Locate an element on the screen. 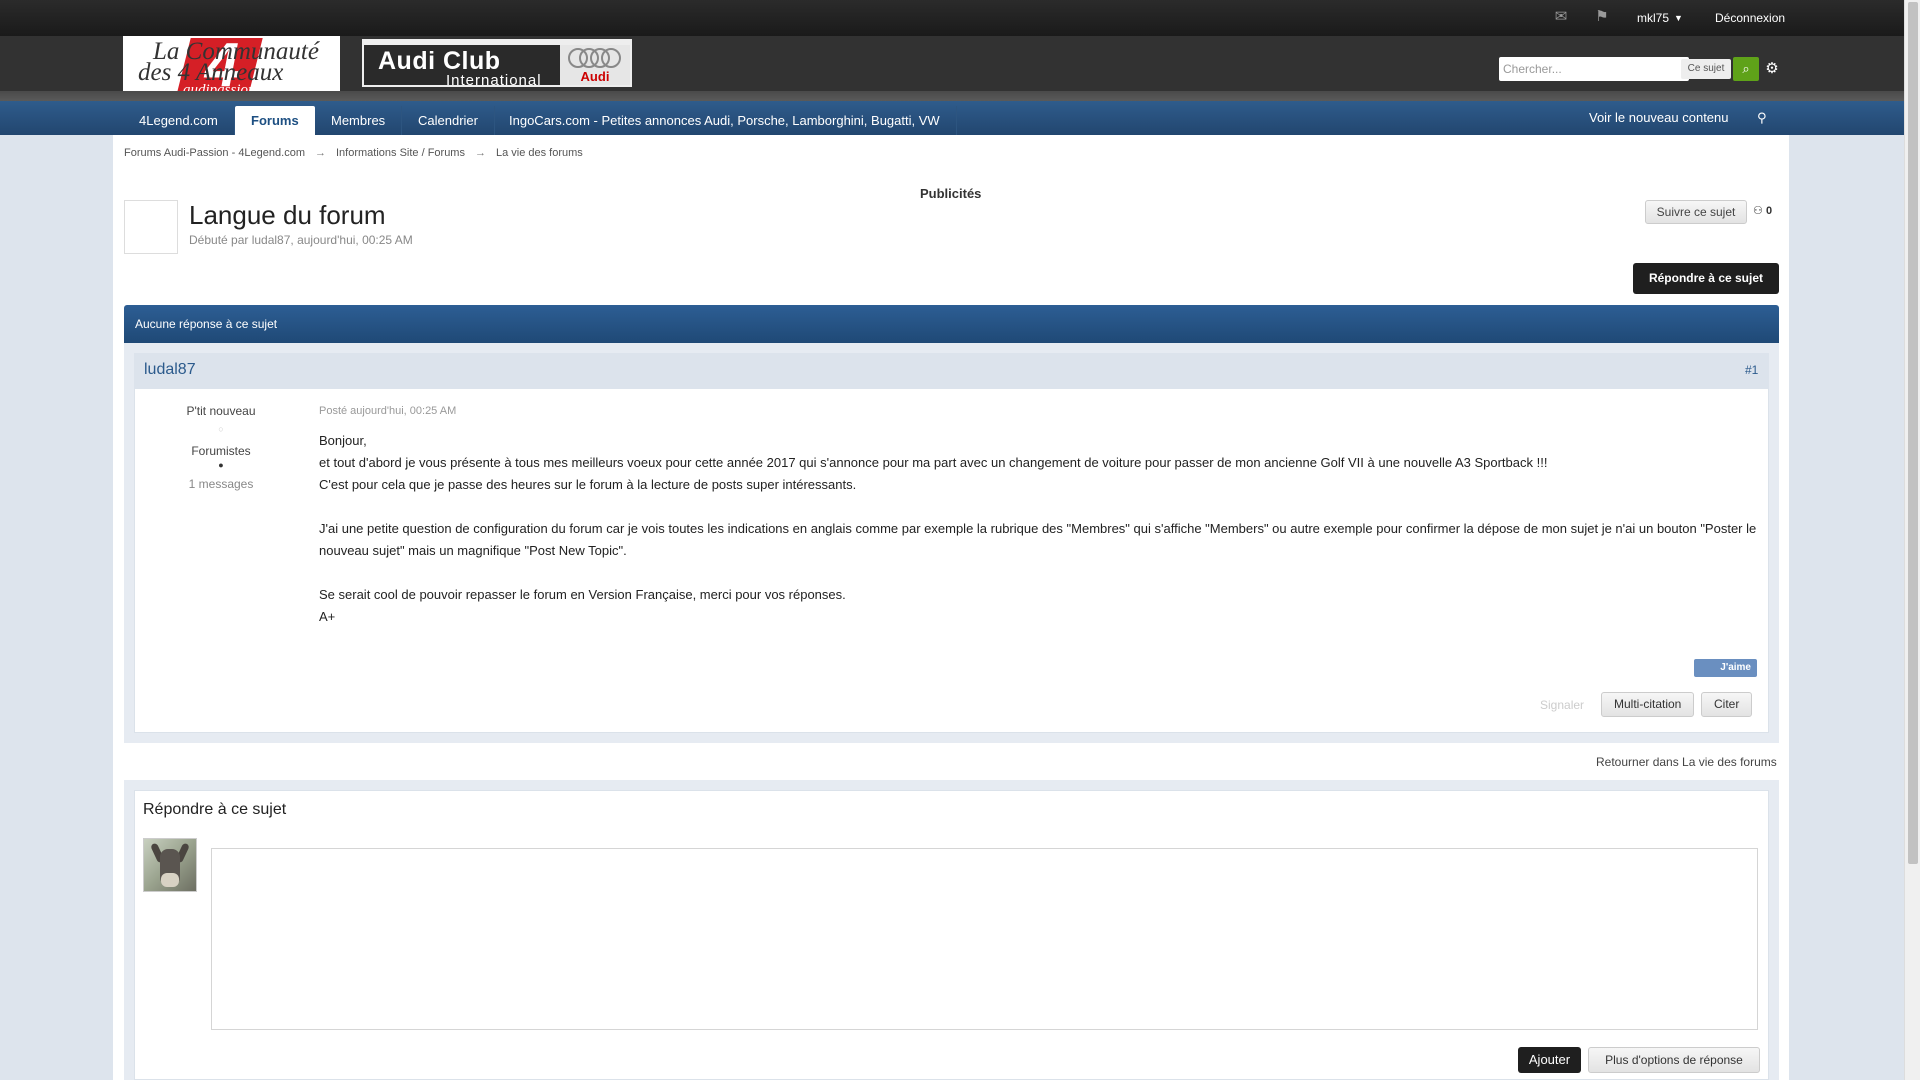  page-title: Langue du forum is located at coordinates (287, 215).